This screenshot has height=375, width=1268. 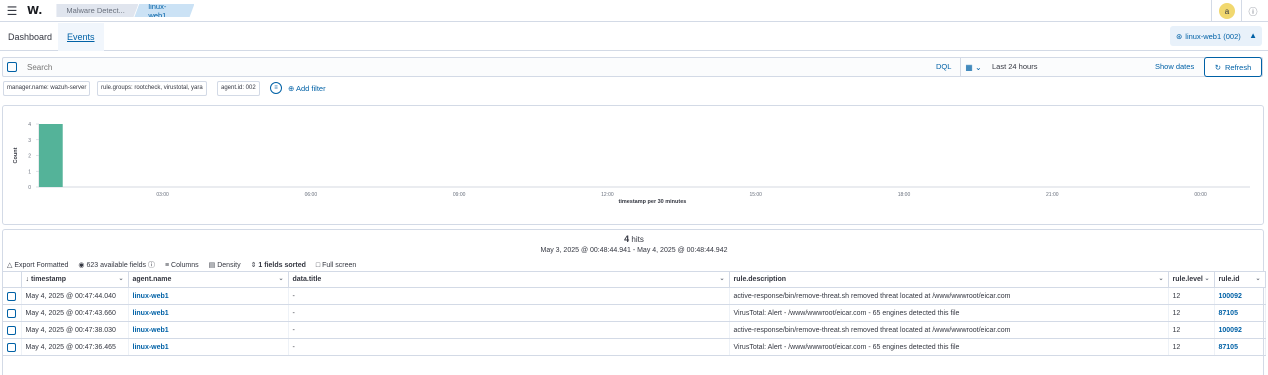 I want to click on agent-selector: ⊛ linux-web1 (002) ▲, so click(x=1216, y=36).